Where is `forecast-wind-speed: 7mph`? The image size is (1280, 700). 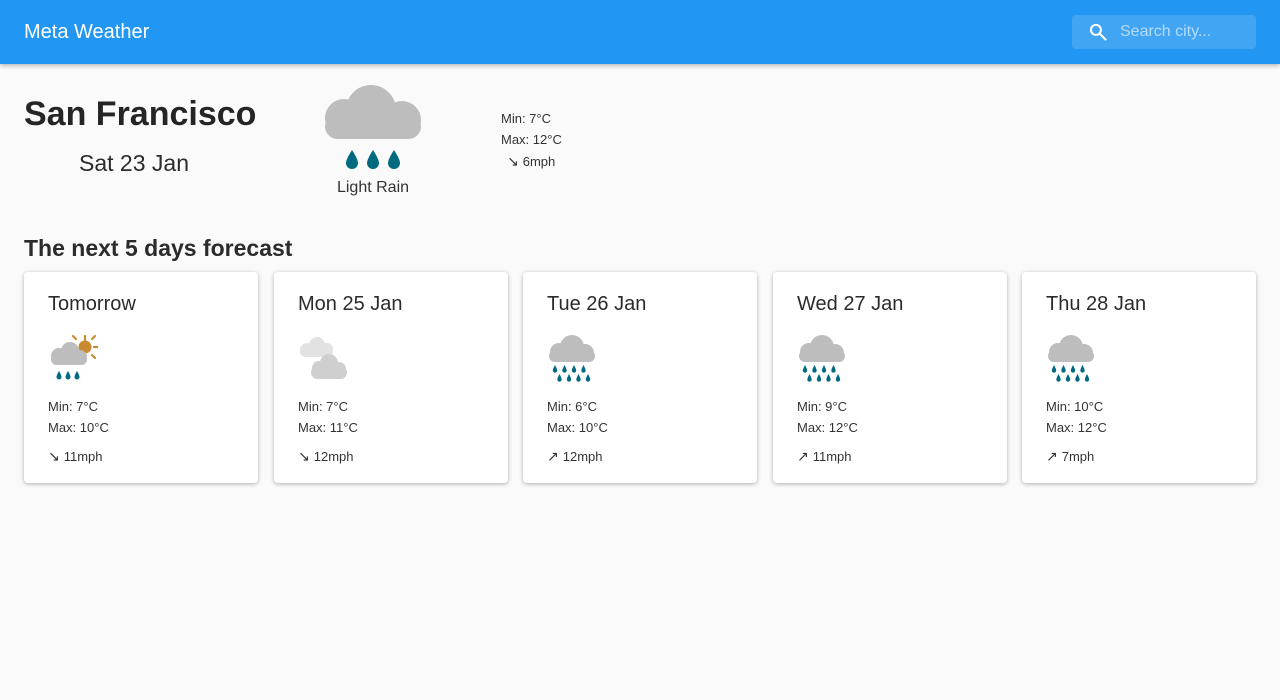
forecast-wind-speed: 7mph is located at coordinates (1078, 456).